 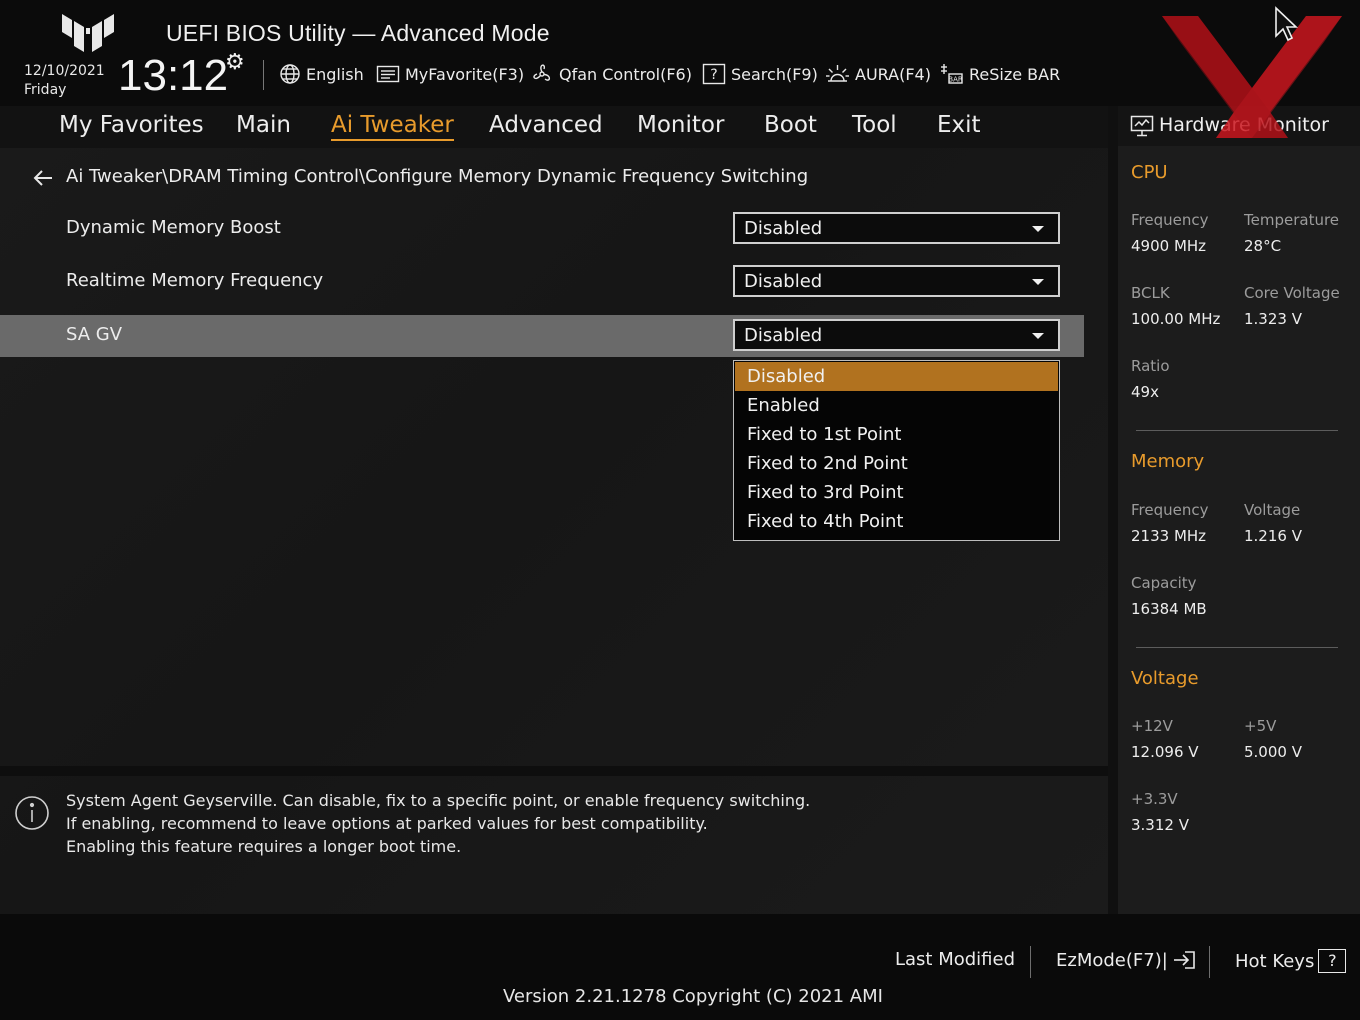 What do you see at coordinates (896, 281) in the screenshot?
I see `realtime-memory-frequency-select: Disabled` at bounding box center [896, 281].